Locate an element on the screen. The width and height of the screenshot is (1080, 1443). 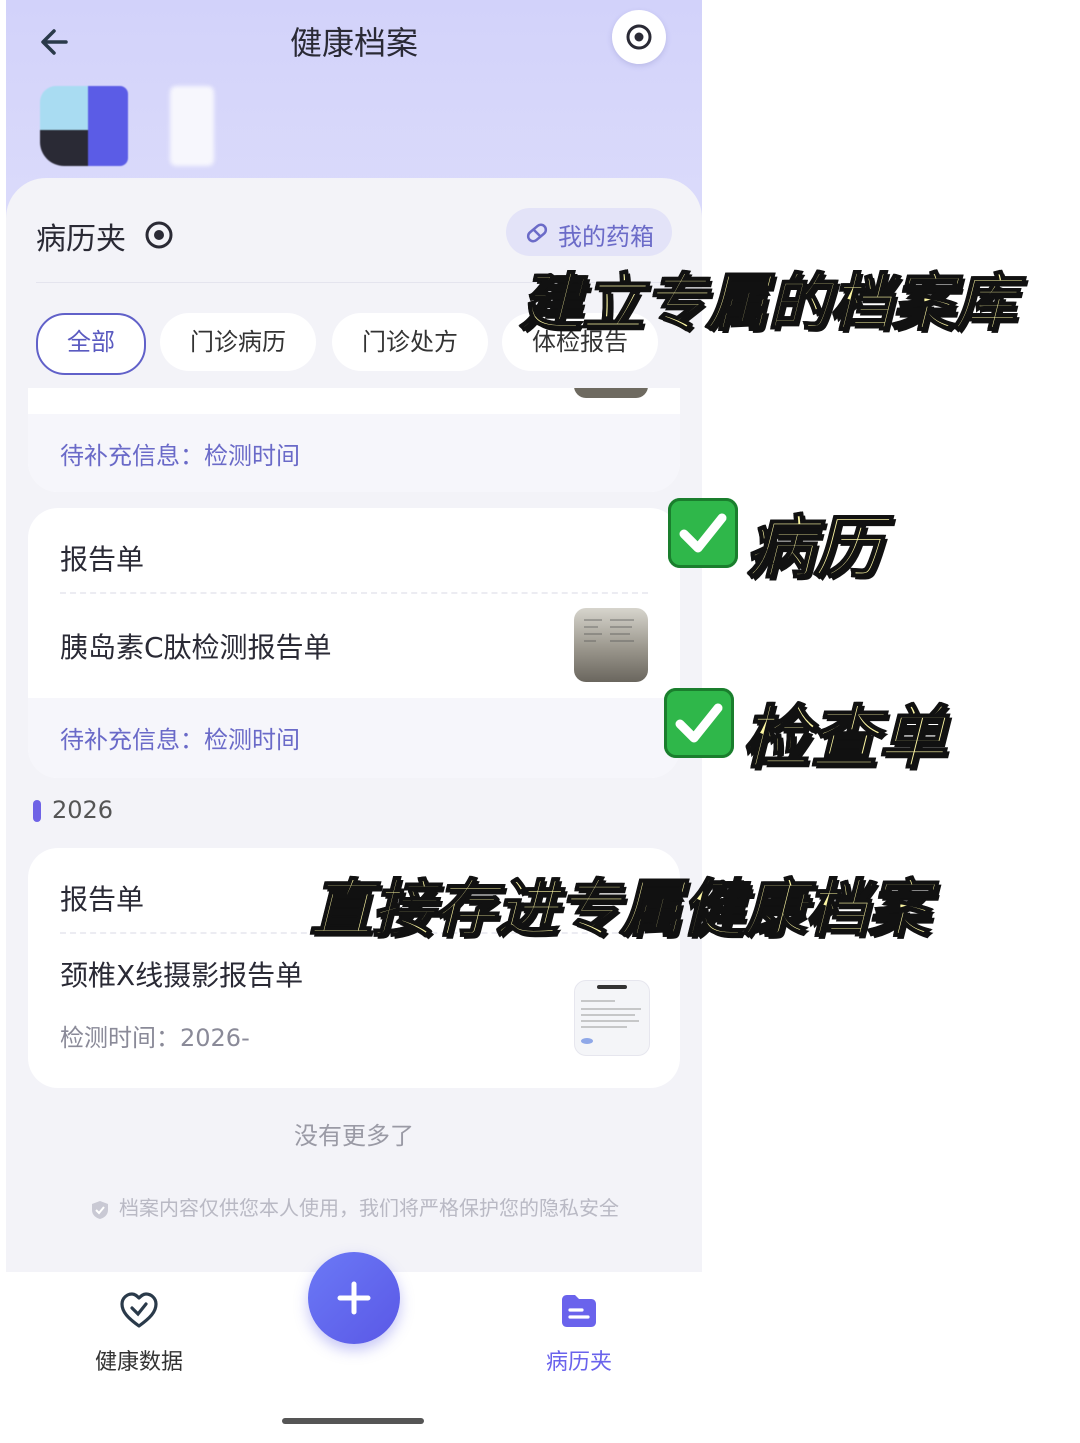
record-card: 报告单 胰岛素C肽检测报告单 待补充信息：检测时间 is located at coordinates (354, 643).